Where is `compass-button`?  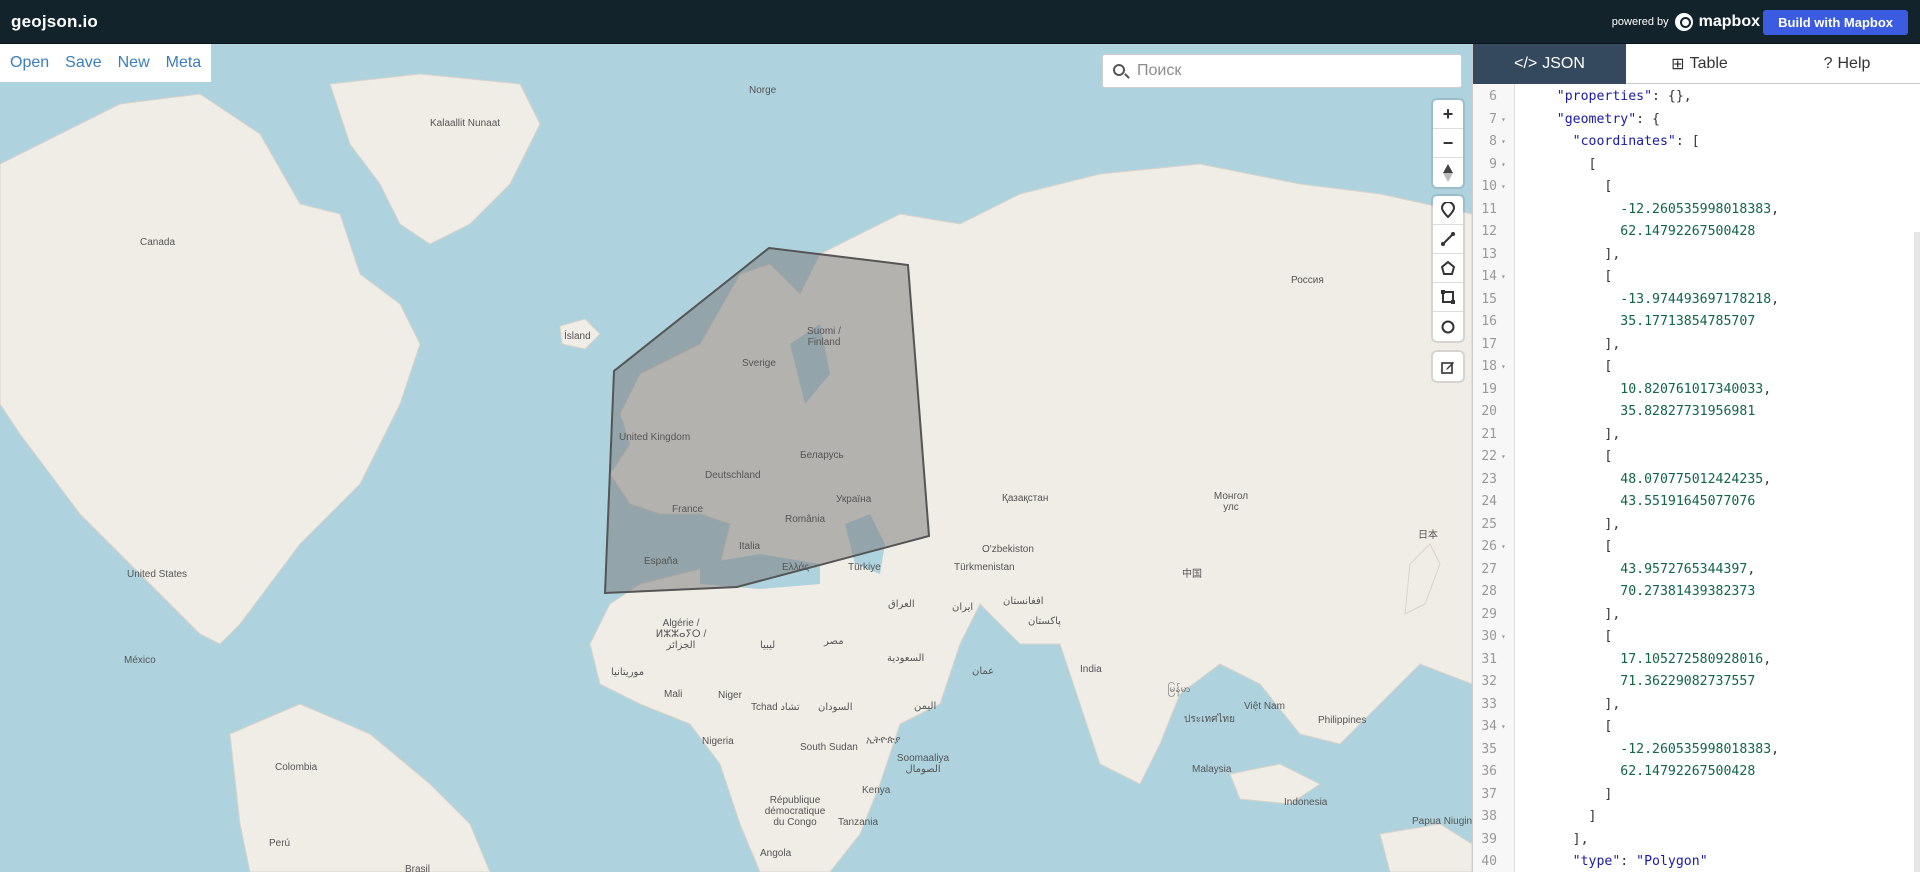
compass-button is located at coordinates (1448, 172).